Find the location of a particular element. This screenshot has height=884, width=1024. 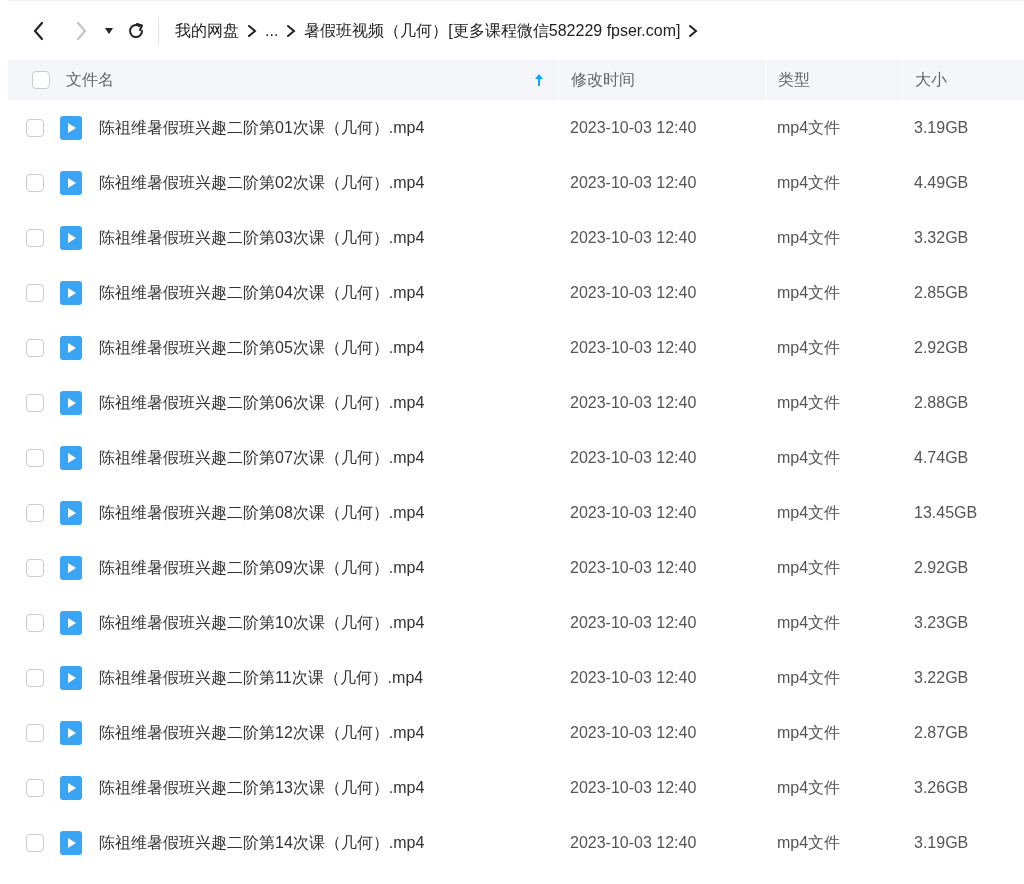

file-size: 3.26GB is located at coordinates (941, 787).